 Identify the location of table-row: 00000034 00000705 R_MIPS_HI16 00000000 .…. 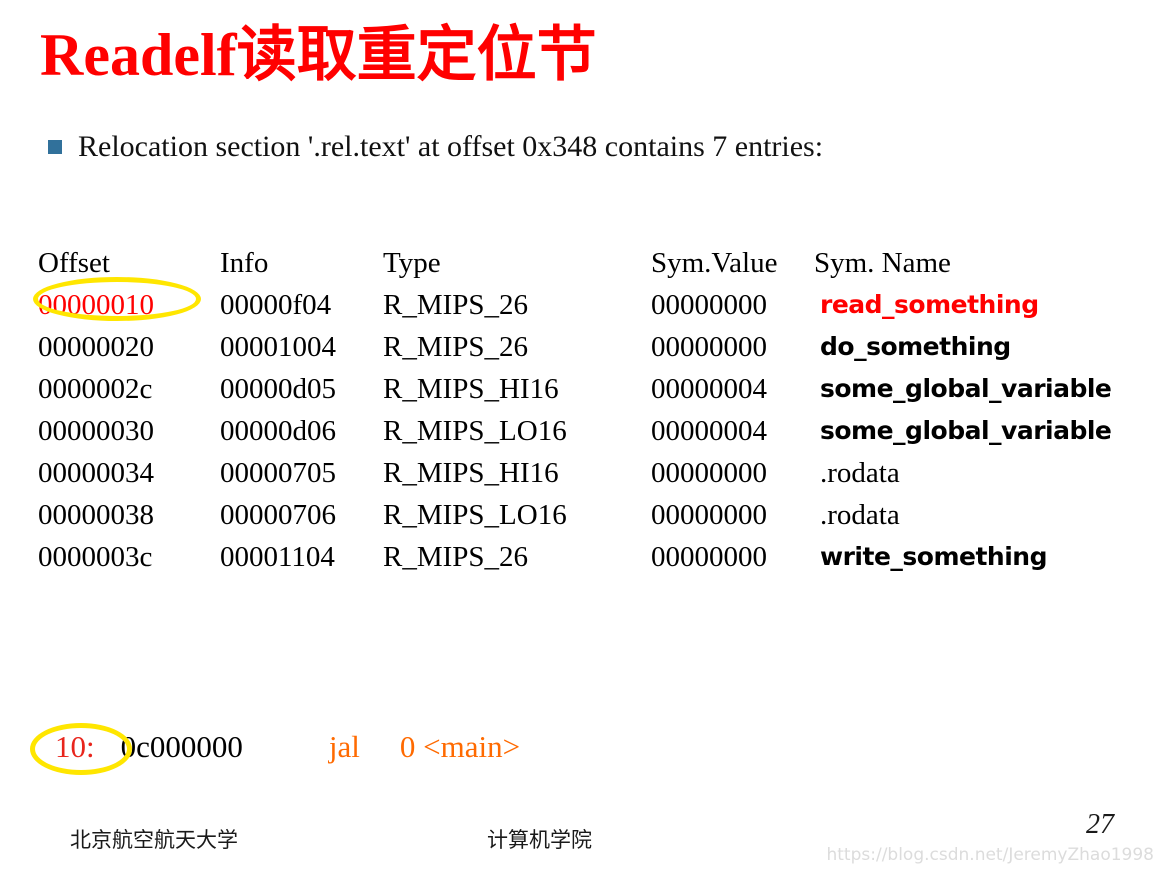
(593, 474).